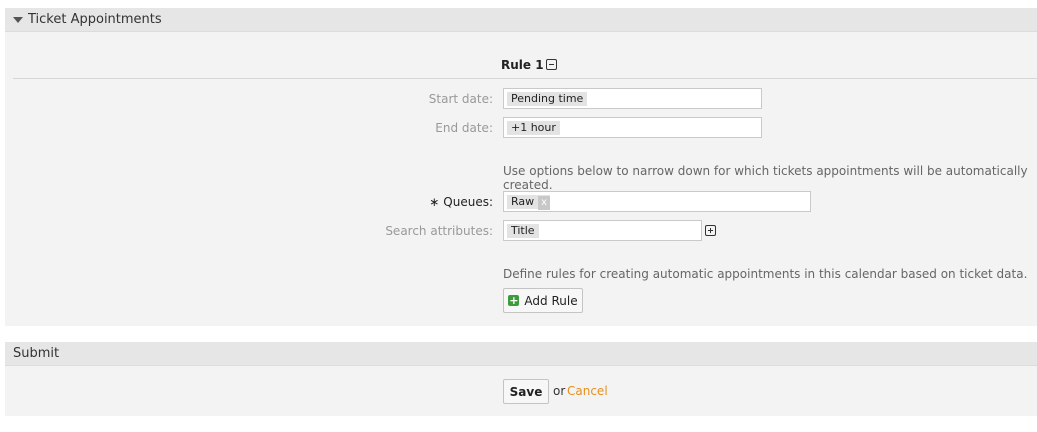 The height and width of the screenshot is (432, 1037). What do you see at coordinates (523, 231) in the screenshot?
I see `search-attributes-value: Title` at bounding box center [523, 231].